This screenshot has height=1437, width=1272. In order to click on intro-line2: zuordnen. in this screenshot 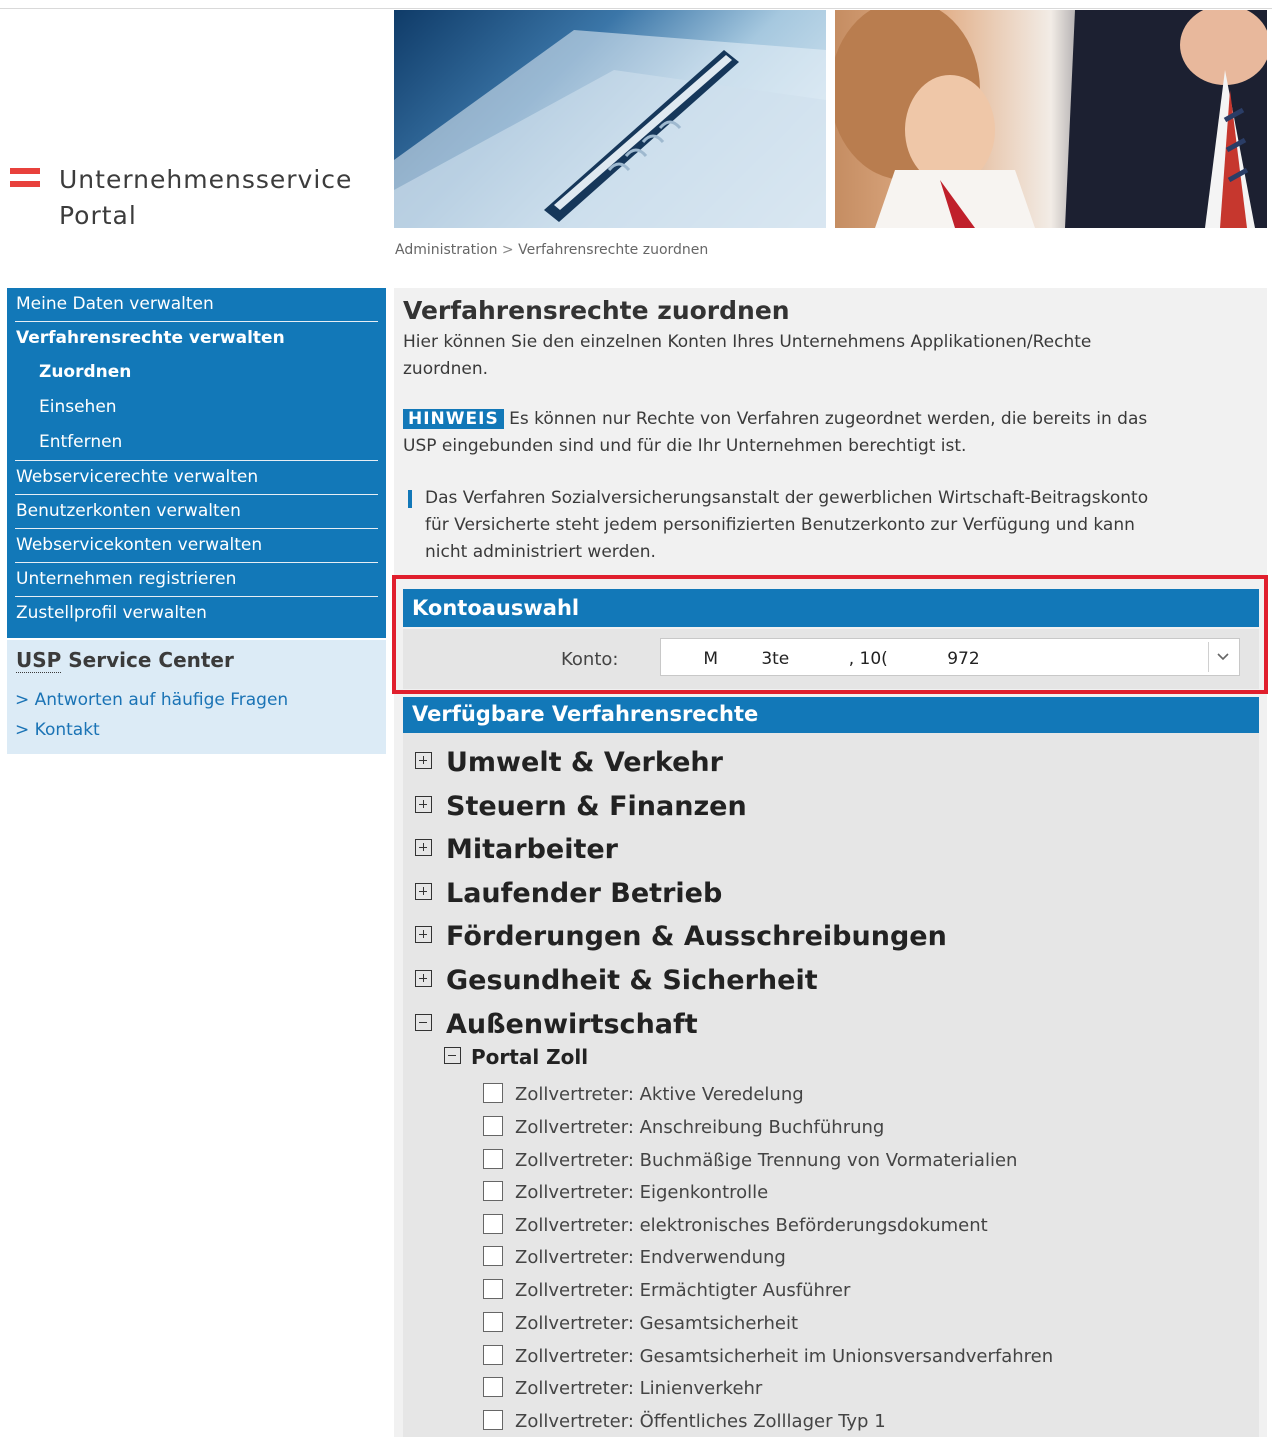, I will do `click(445, 369)`.